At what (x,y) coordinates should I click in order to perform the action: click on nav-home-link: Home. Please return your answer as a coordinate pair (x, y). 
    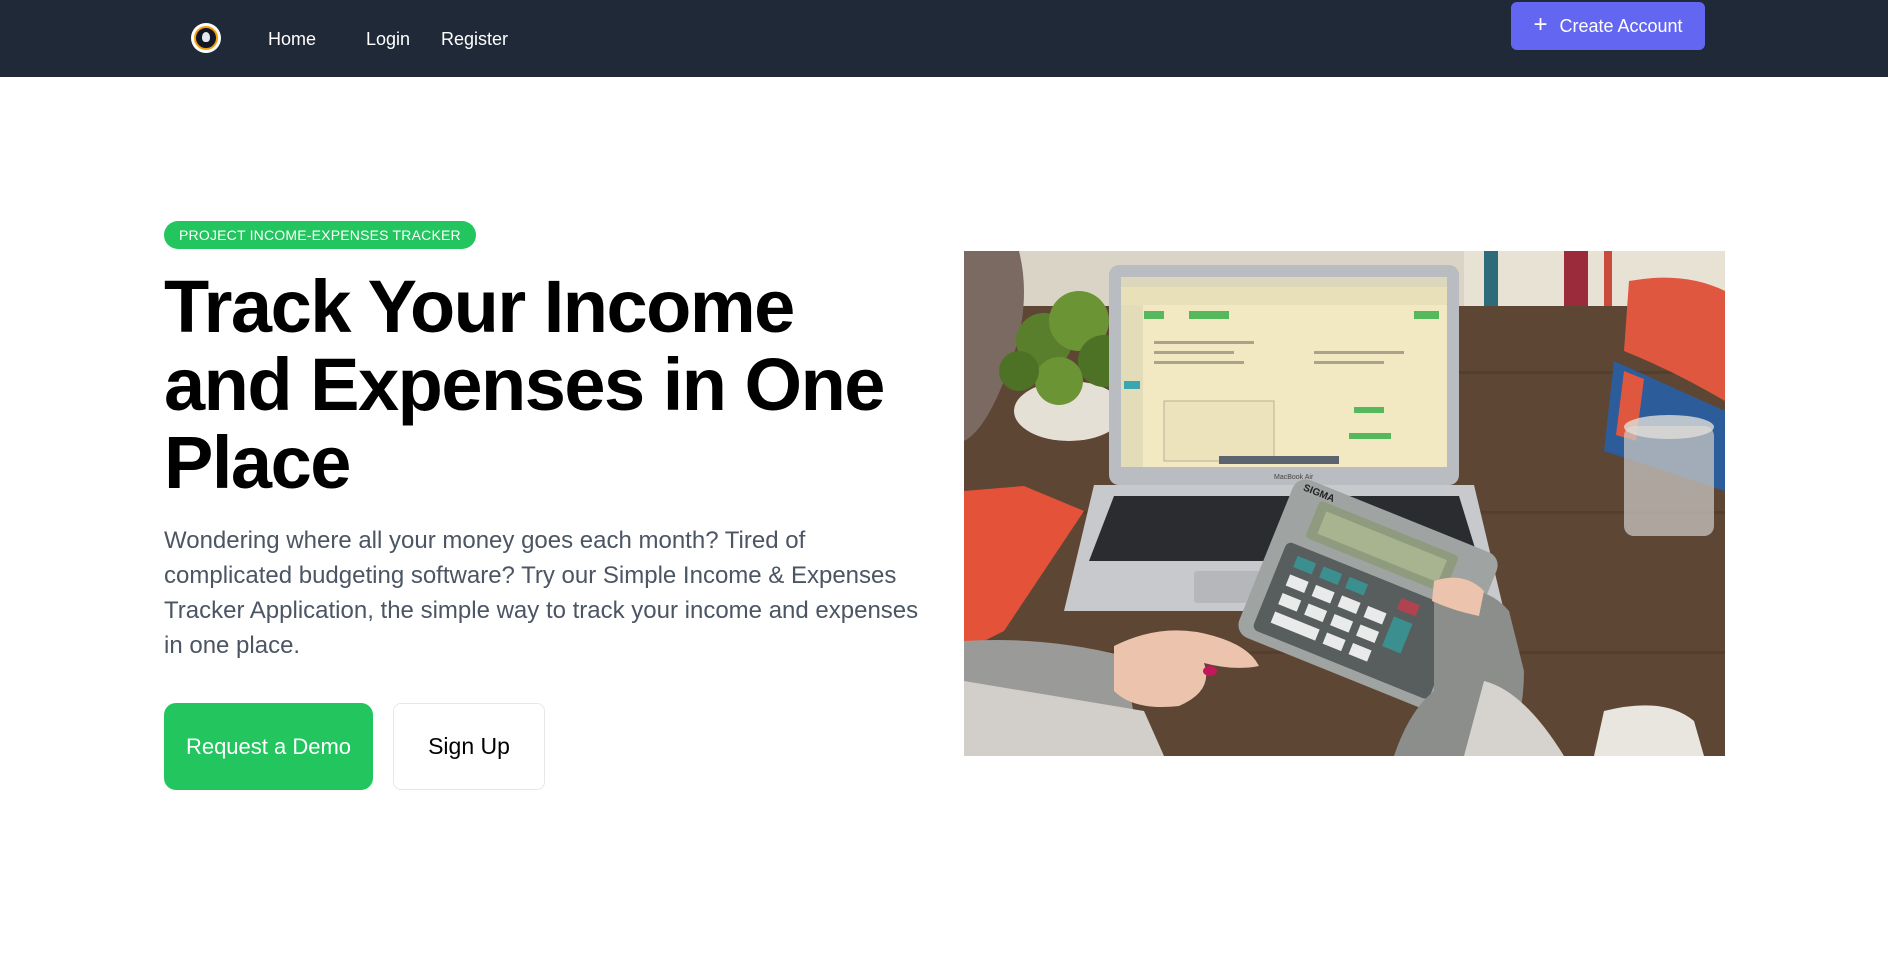
    Looking at the image, I should click on (292, 39).